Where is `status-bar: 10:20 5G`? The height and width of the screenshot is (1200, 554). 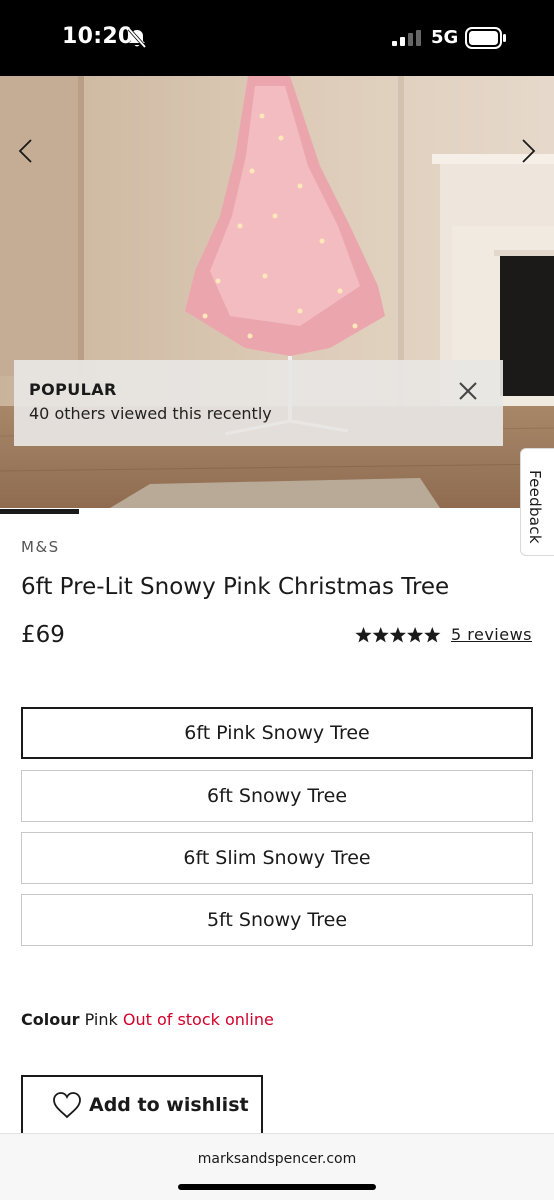
status-bar: 10:20 5G is located at coordinates (277, 38).